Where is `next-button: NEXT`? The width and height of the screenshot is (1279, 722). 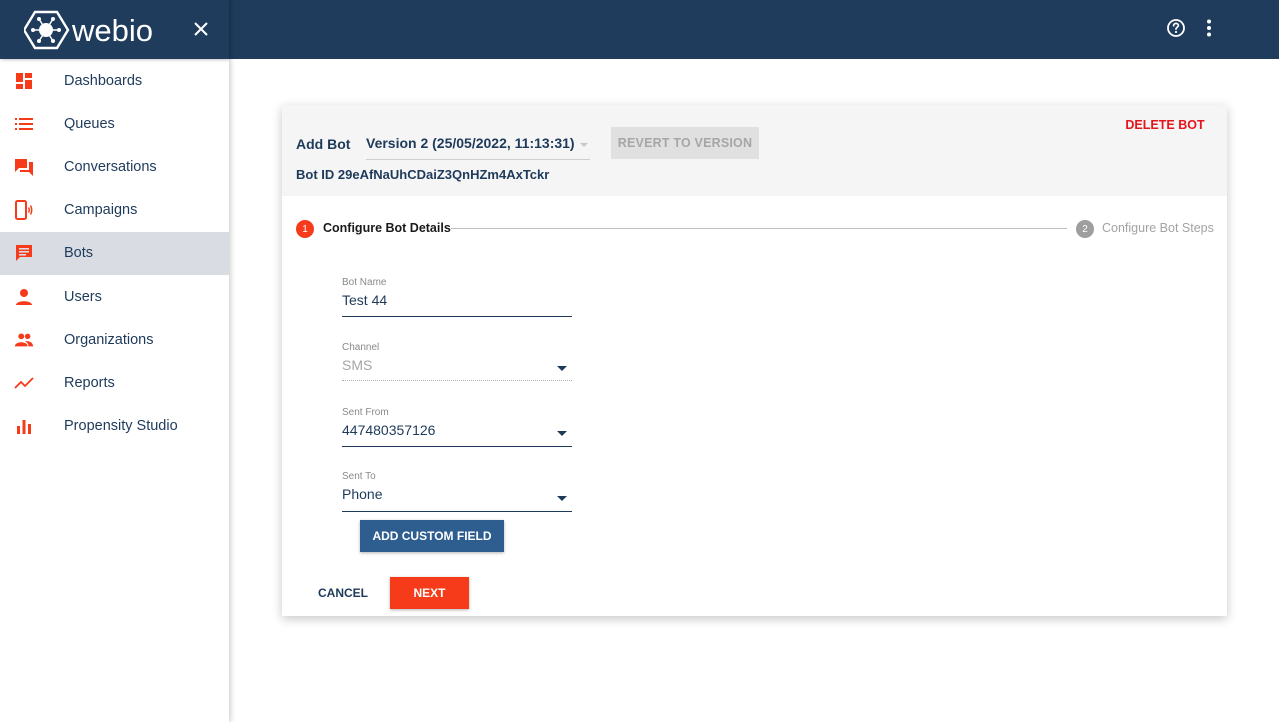 next-button: NEXT is located at coordinates (429, 593).